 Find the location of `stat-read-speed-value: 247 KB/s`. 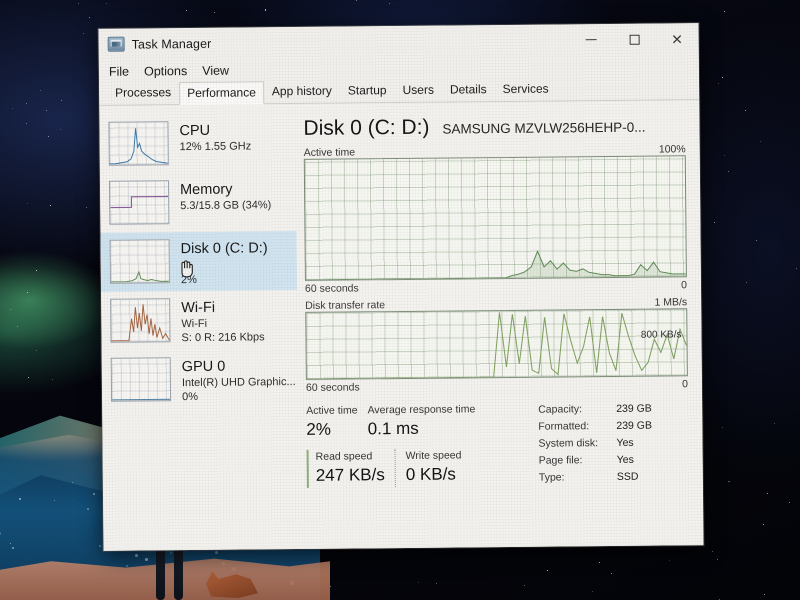

stat-read-speed-value: 247 KB/s is located at coordinates (350, 475).